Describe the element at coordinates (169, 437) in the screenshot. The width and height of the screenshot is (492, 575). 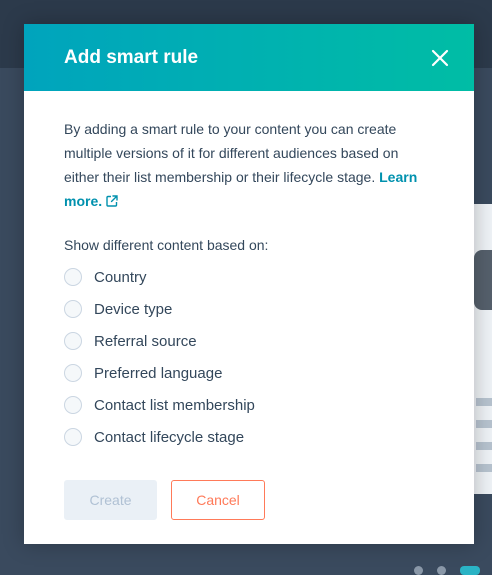
I see `radio-label: Contact lifecycle stage` at that location.